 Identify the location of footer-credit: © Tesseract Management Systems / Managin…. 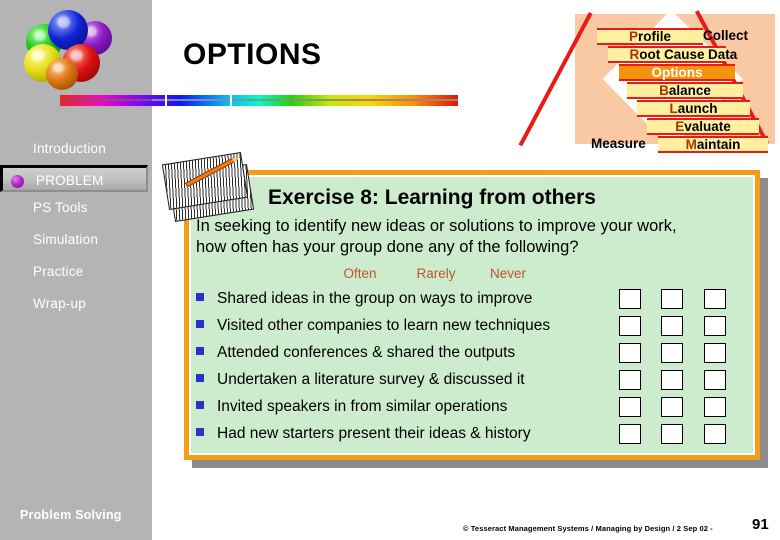
(588, 528).